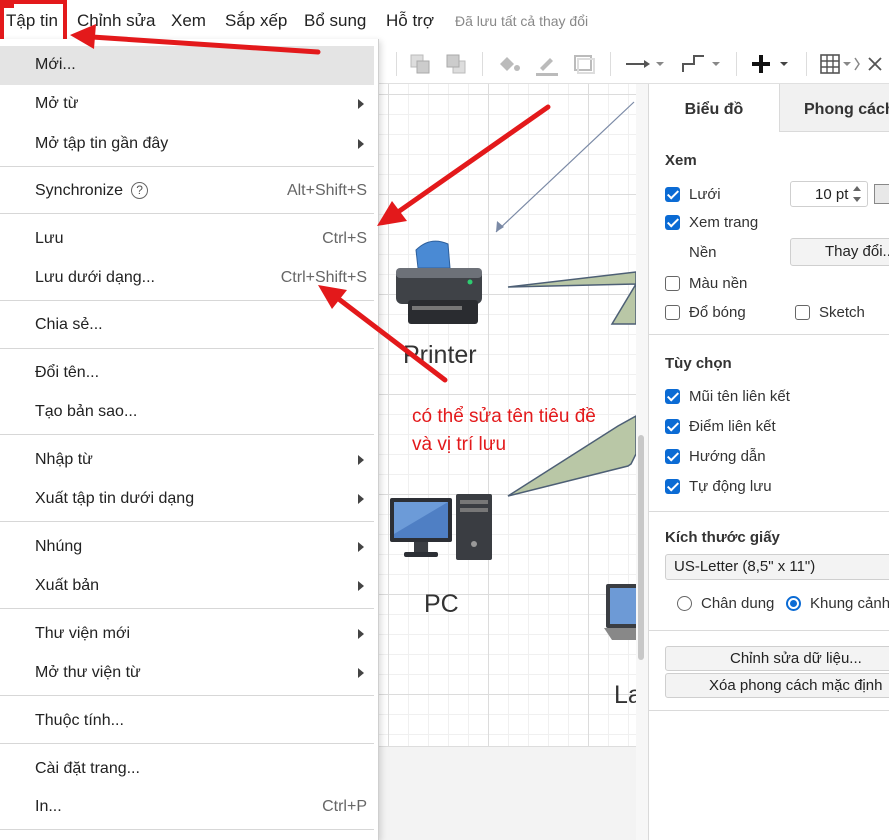 The height and width of the screenshot is (840, 889). Describe the element at coordinates (187, 634) in the screenshot. I see `menu-item-new-library: Thư viện mới` at that location.